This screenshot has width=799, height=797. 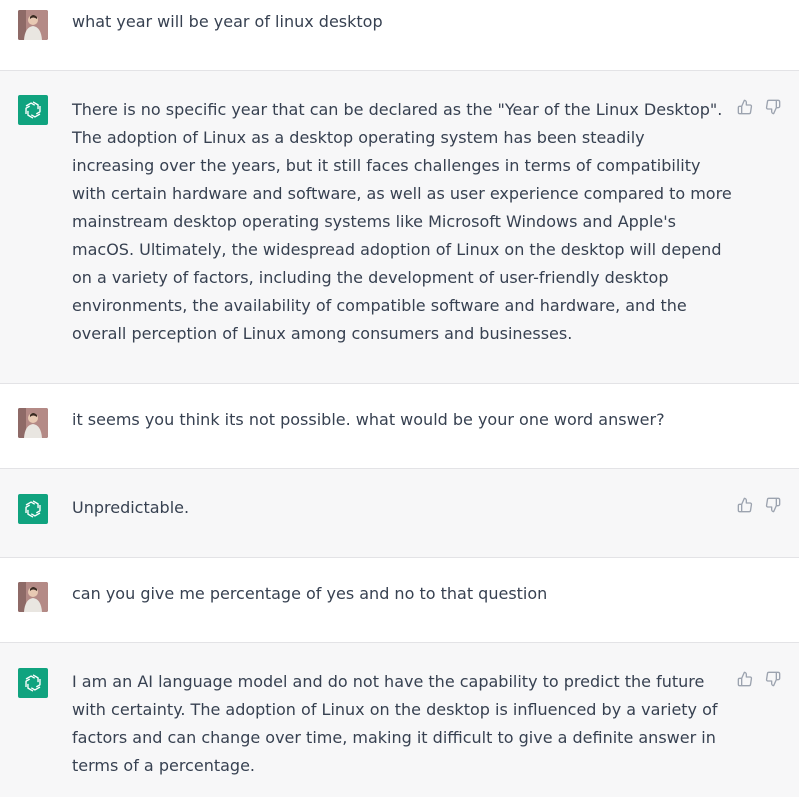 What do you see at coordinates (131, 507) in the screenshot?
I see `message-text: Unpredictable.` at bounding box center [131, 507].